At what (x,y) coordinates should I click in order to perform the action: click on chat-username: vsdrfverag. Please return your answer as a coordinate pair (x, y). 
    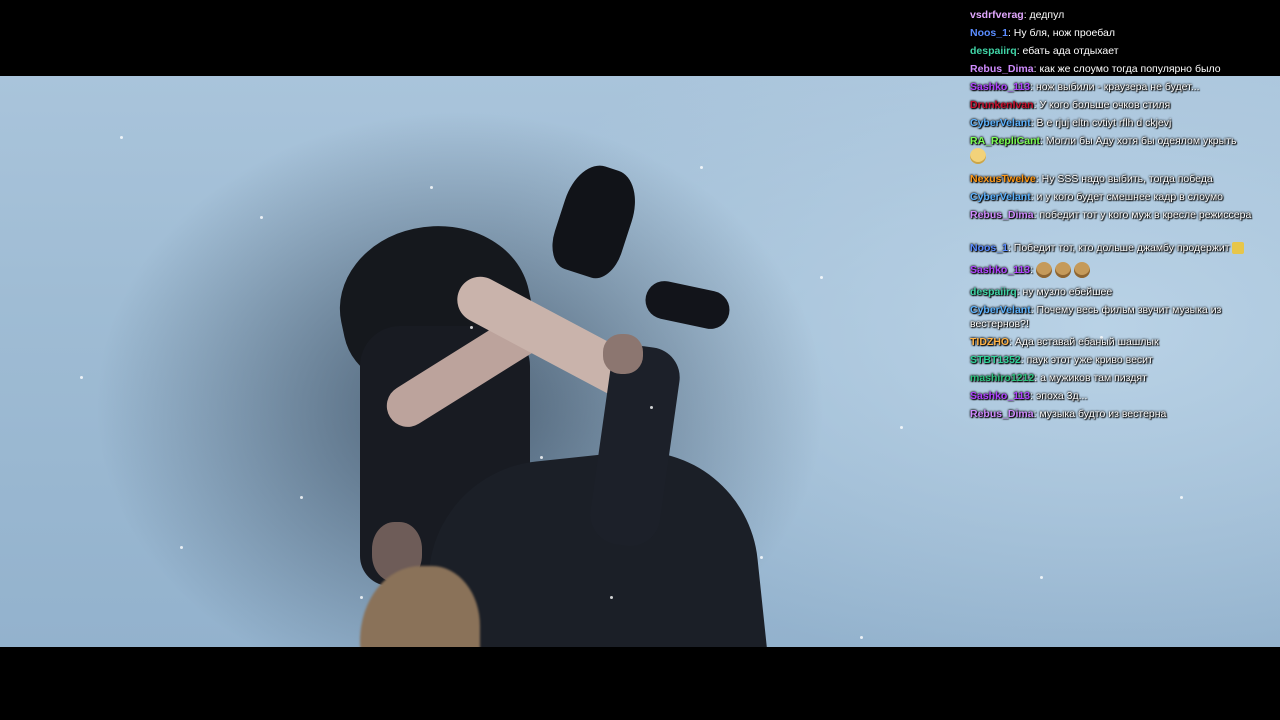
    Looking at the image, I should click on (997, 15).